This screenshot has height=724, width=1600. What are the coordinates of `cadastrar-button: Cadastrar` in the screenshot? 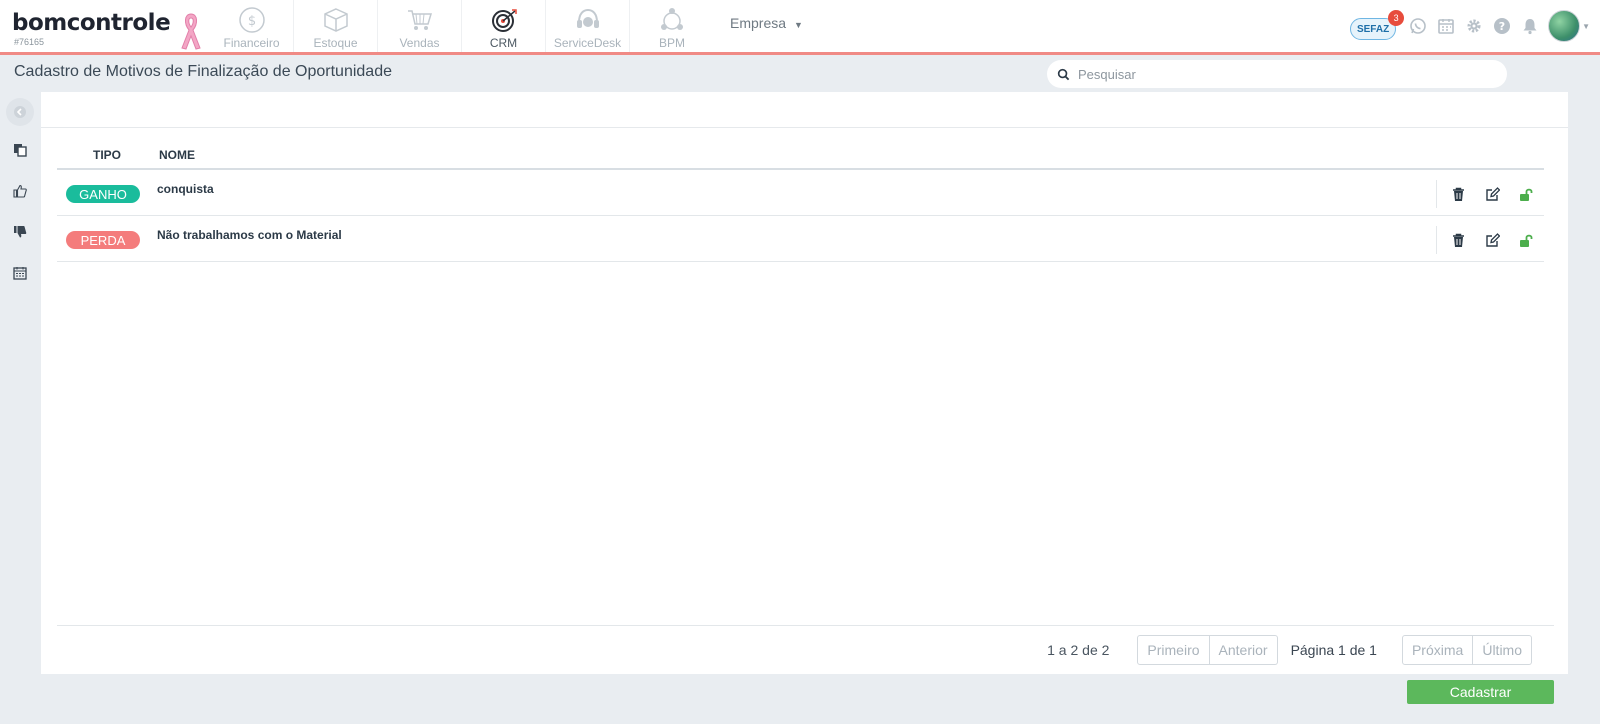 It's located at (1480, 692).